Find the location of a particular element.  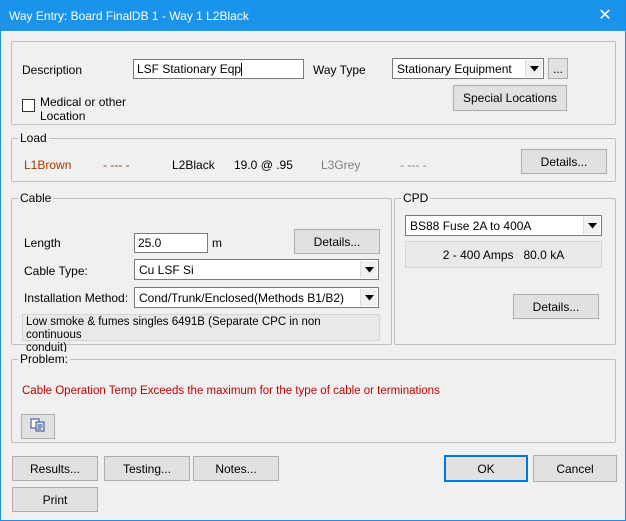

l1-value: - --- - is located at coordinates (116, 165).